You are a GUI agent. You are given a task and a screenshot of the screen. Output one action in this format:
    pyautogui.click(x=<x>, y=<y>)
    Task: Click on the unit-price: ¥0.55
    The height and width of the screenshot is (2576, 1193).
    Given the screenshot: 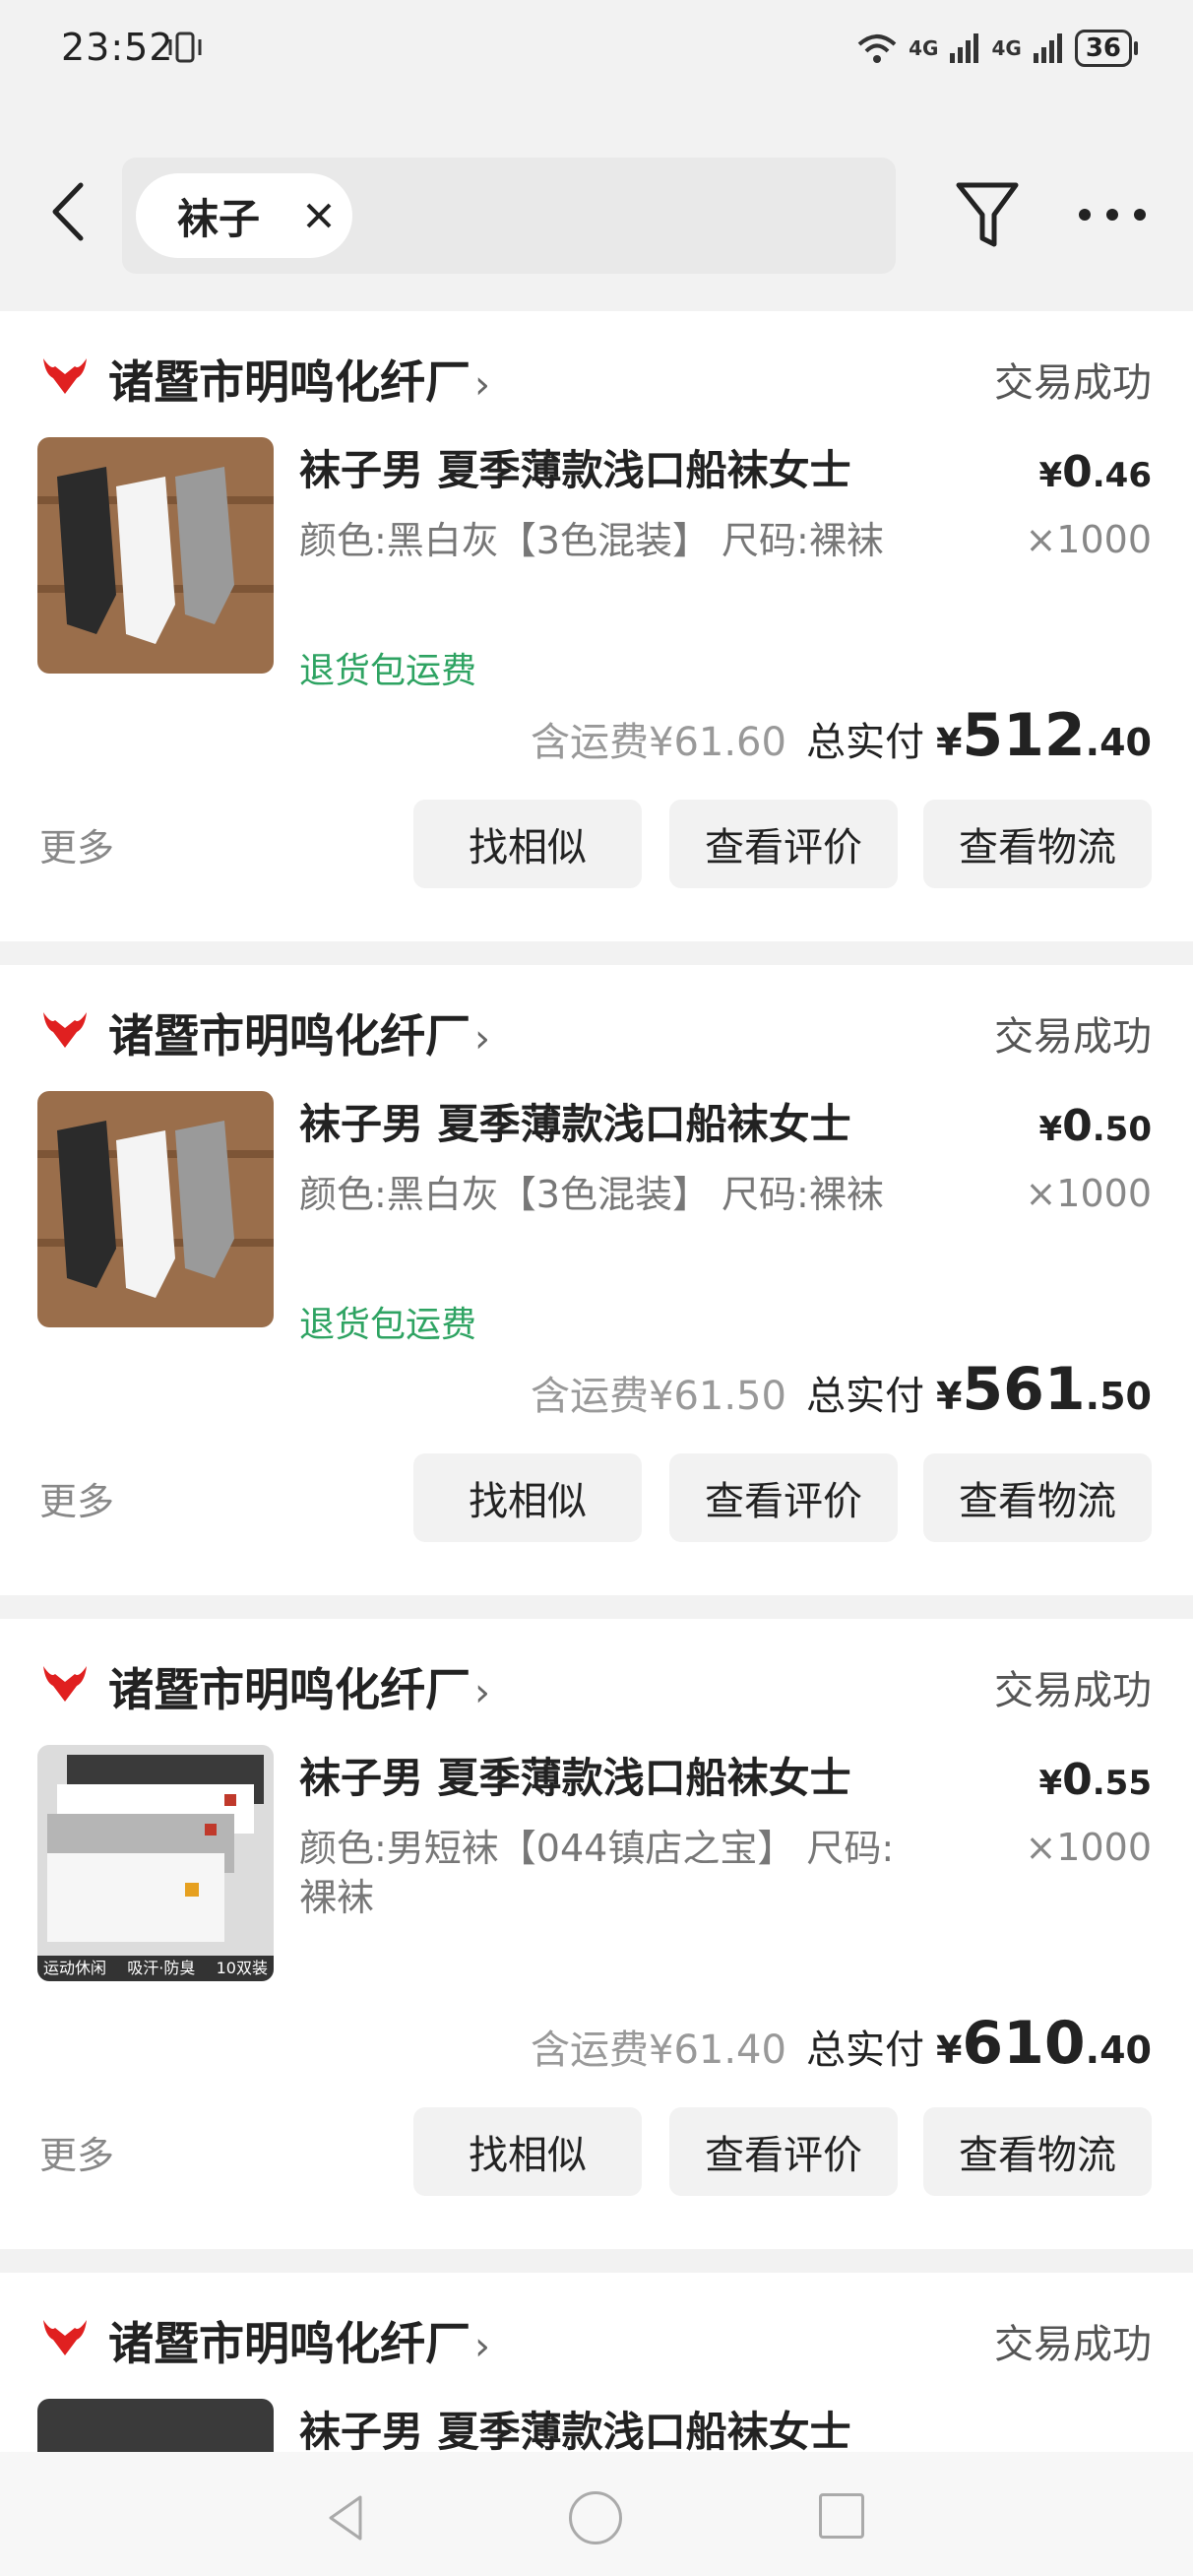 What is the action you would take?
    pyautogui.click(x=1095, y=1780)
    